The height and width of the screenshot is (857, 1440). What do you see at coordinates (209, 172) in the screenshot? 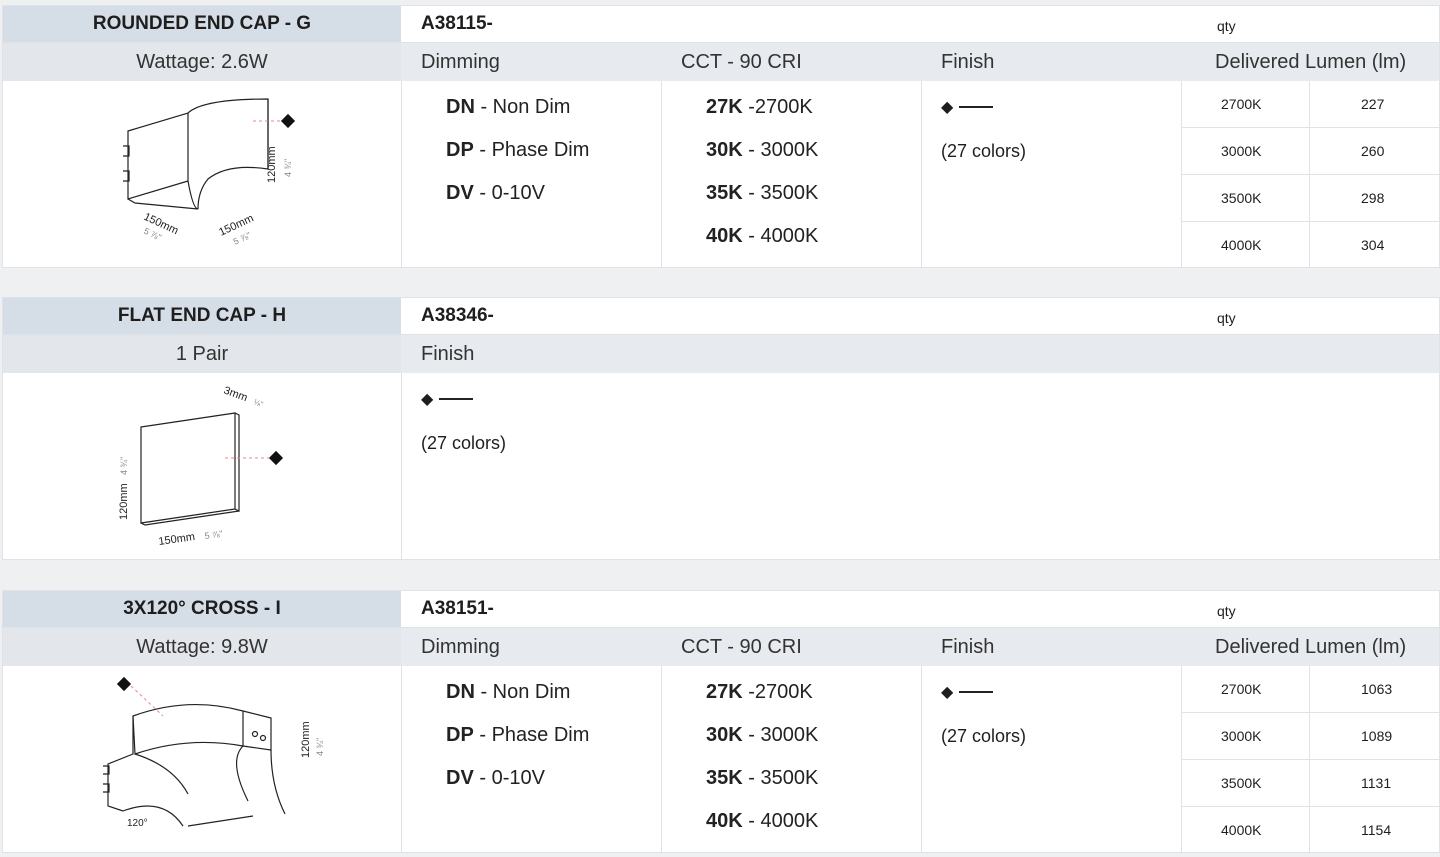
I see `rounded-end-cap-drawing: 120mm 4 ¾" 150mm 5 ⅞" 150mm 5 ⅞"` at bounding box center [209, 172].